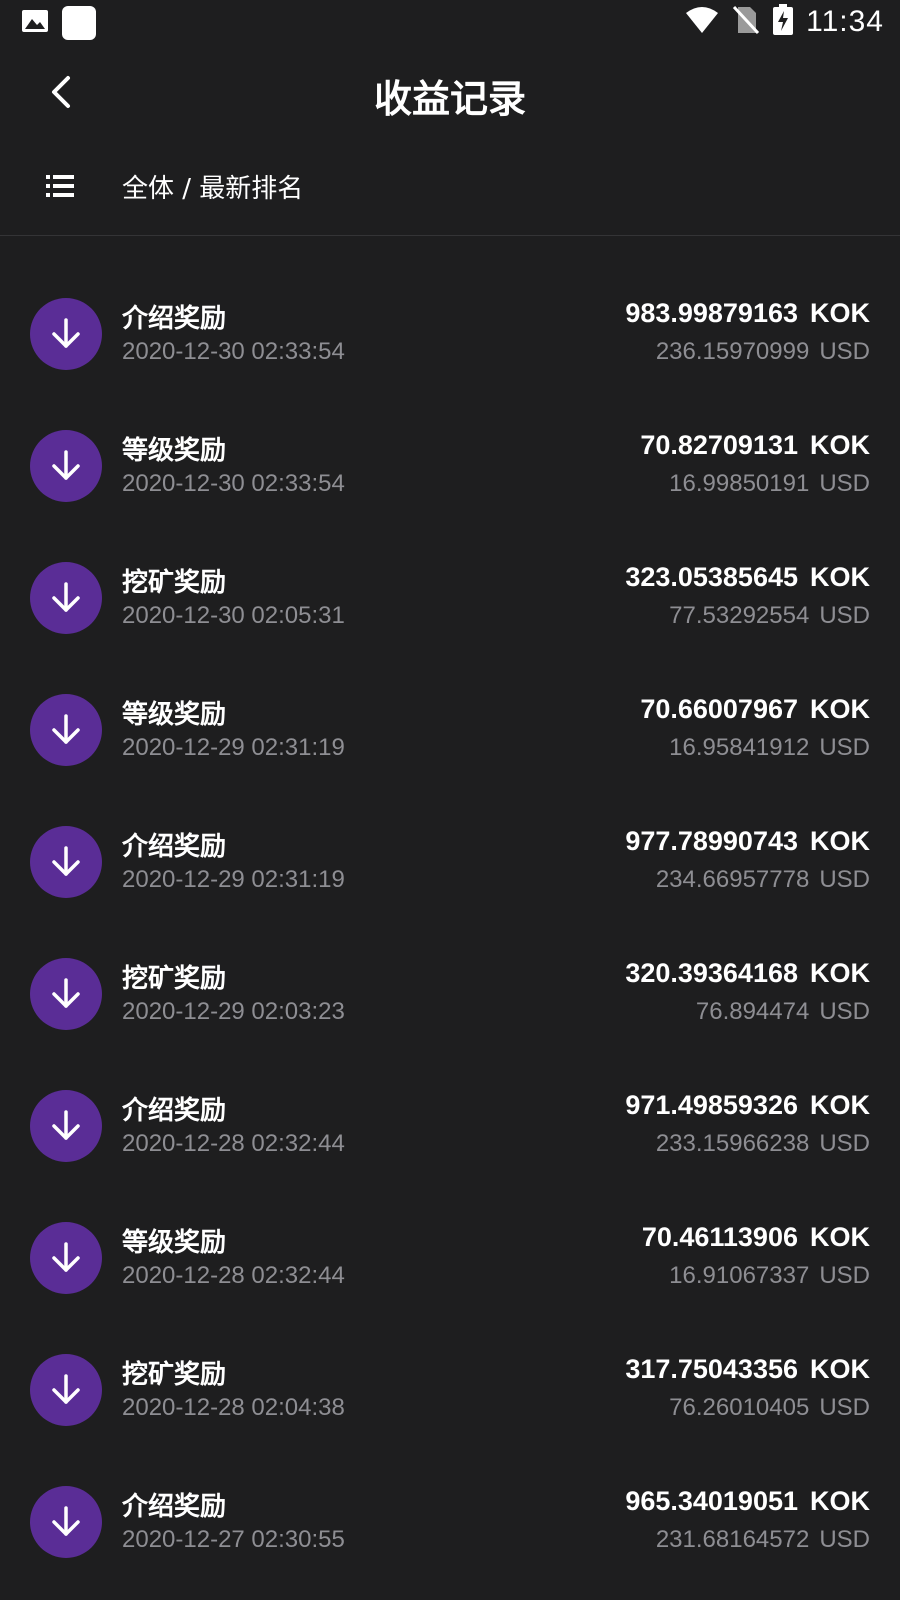 This screenshot has height=1600, width=900. Describe the element at coordinates (233, 351) in the screenshot. I see `record-date: 2020-12-30 02:33:54` at that location.